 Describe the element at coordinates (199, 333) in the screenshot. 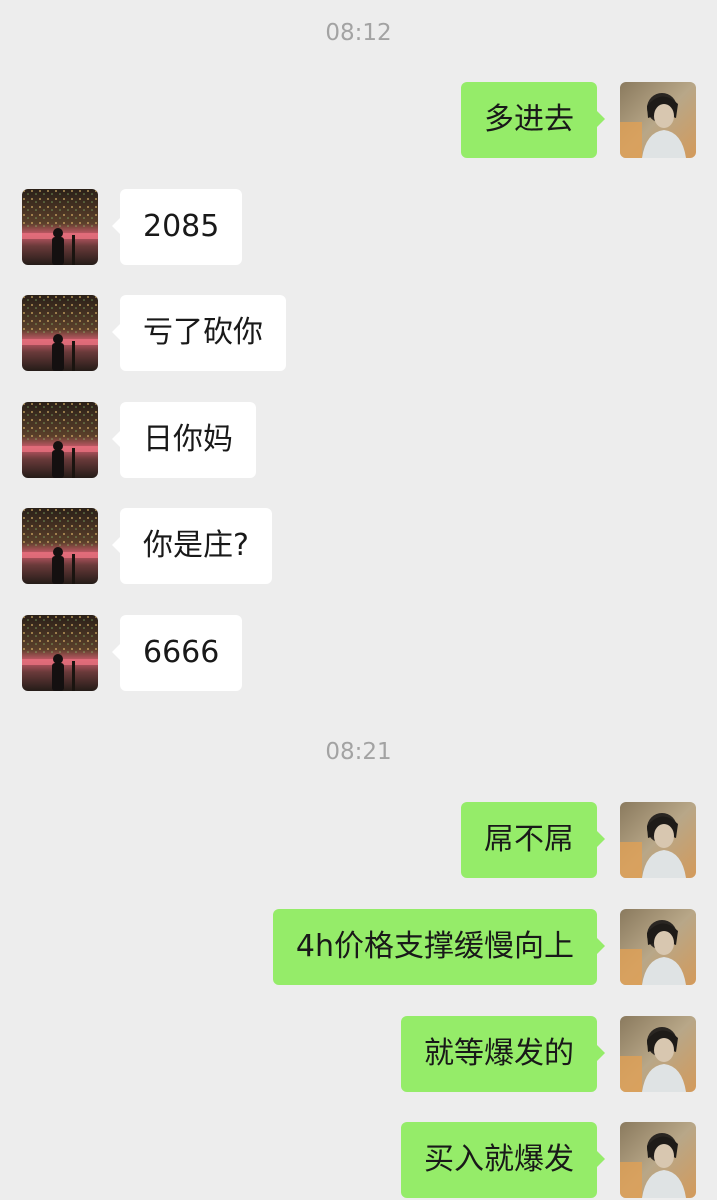

I see `received-message-bubble: 亏了砍你` at that location.